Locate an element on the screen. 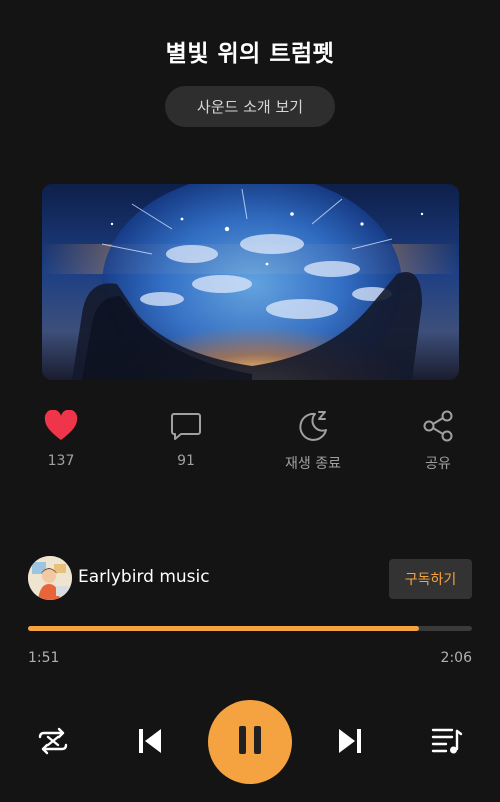  previous-button is located at coordinates (150, 743).